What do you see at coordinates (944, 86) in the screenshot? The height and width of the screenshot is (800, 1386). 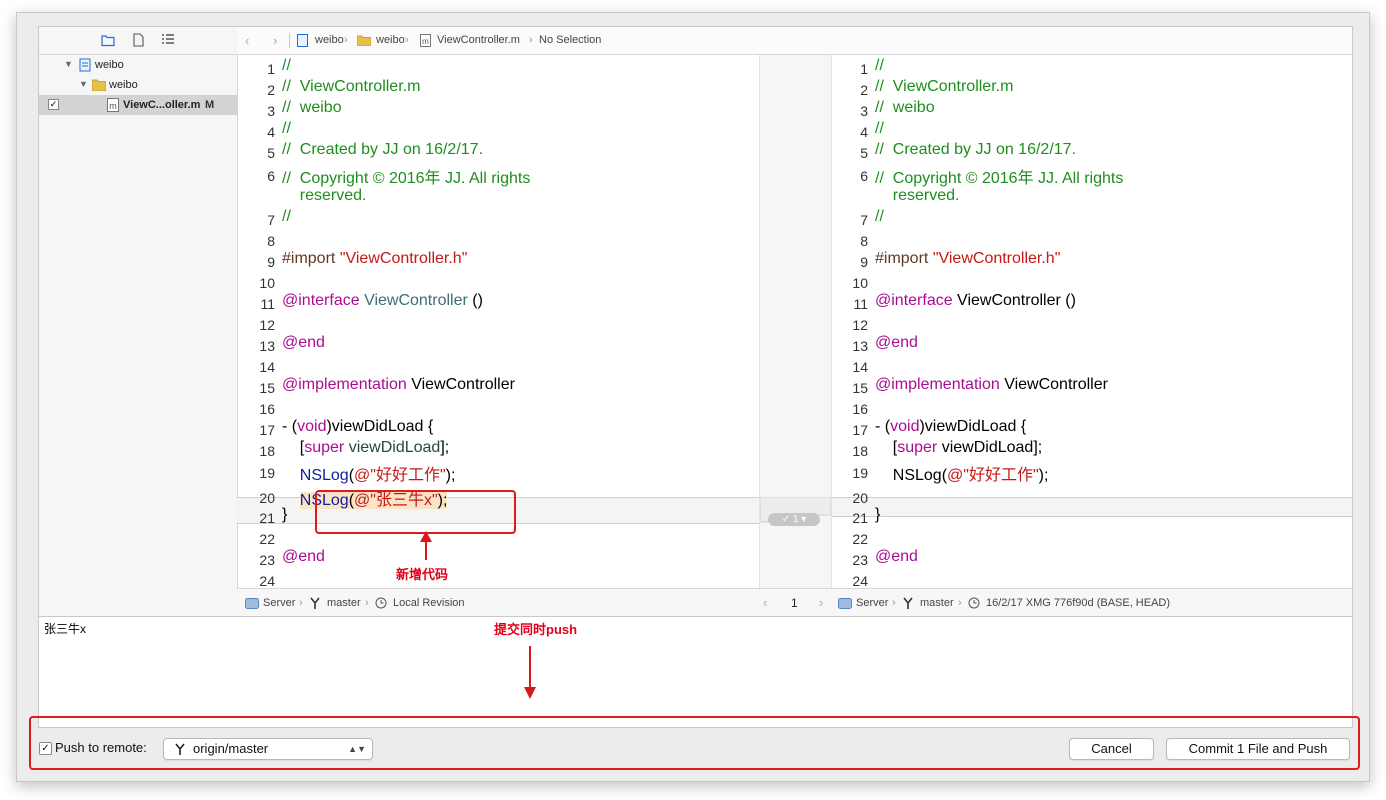 I see `code-line: // ViewController.m` at bounding box center [944, 86].